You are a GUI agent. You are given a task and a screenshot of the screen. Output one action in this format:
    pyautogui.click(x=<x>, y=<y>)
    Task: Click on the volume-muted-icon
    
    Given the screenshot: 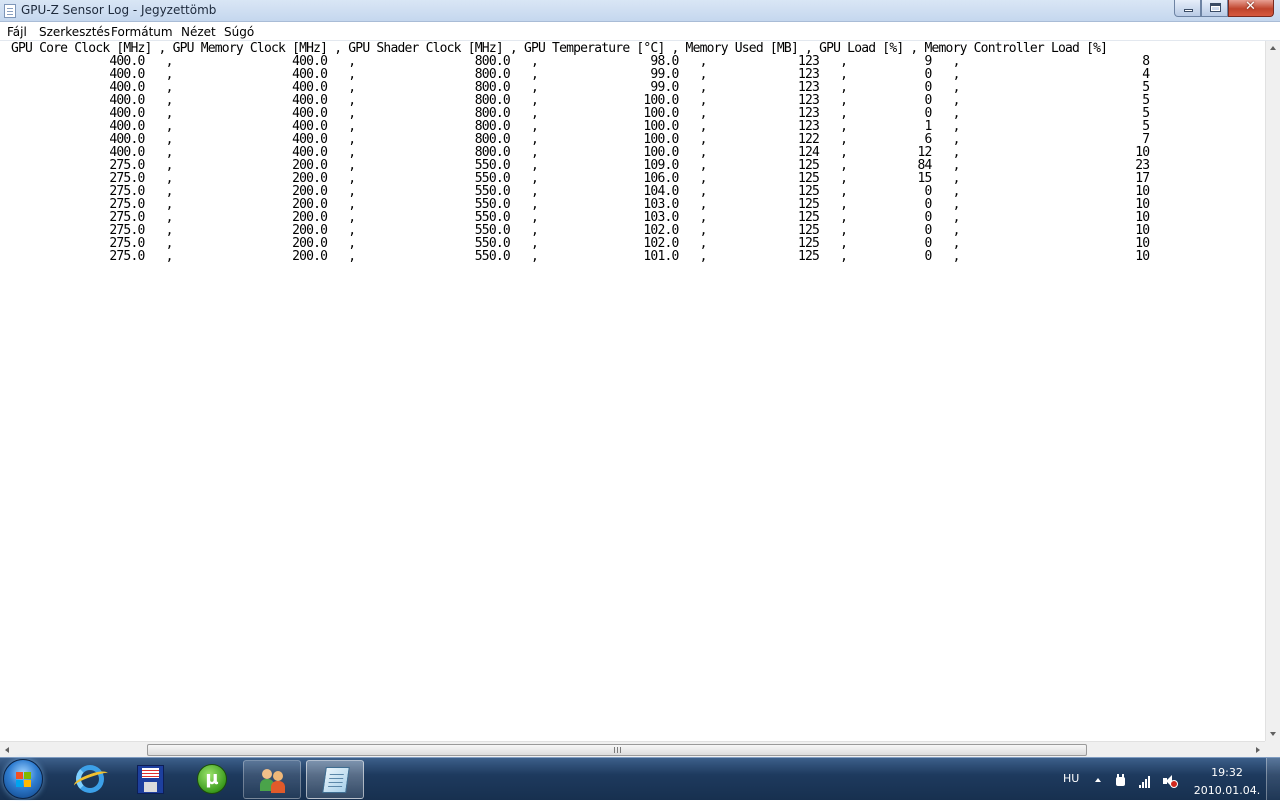 What is the action you would take?
    pyautogui.click(x=1170, y=781)
    